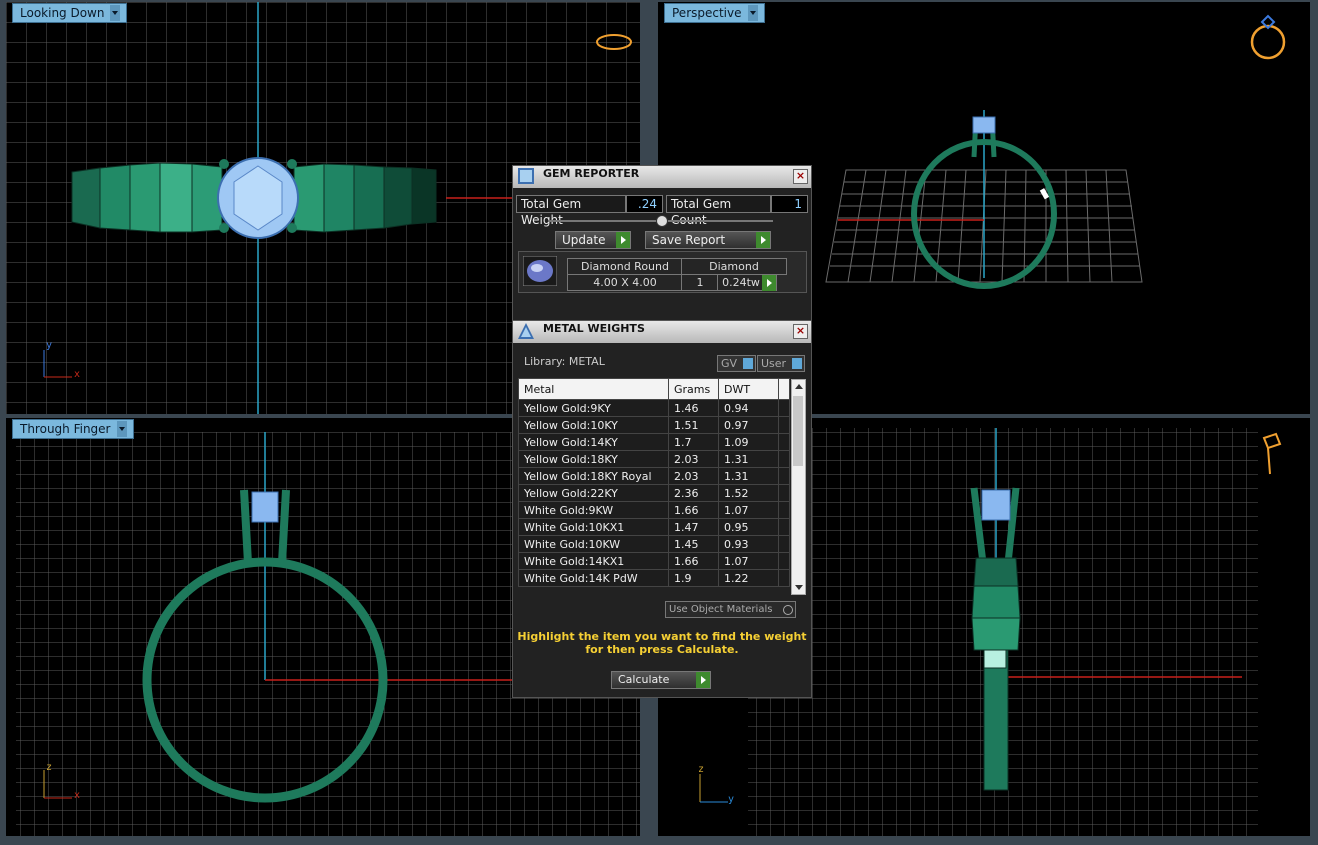  What do you see at coordinates (799, 386) in the screenshot?
I see `scroll-up-icon` at bounding box center [799, 386].